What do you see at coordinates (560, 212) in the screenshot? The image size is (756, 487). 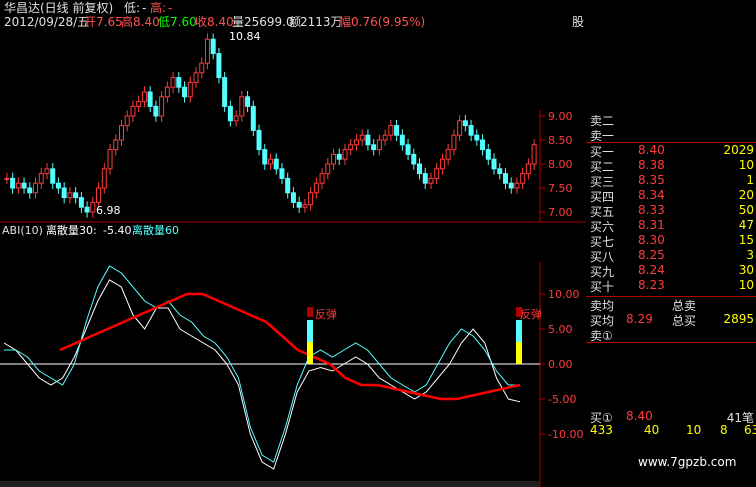 I see `price-tick-label: 7.00` at bounding box center [560, 212].